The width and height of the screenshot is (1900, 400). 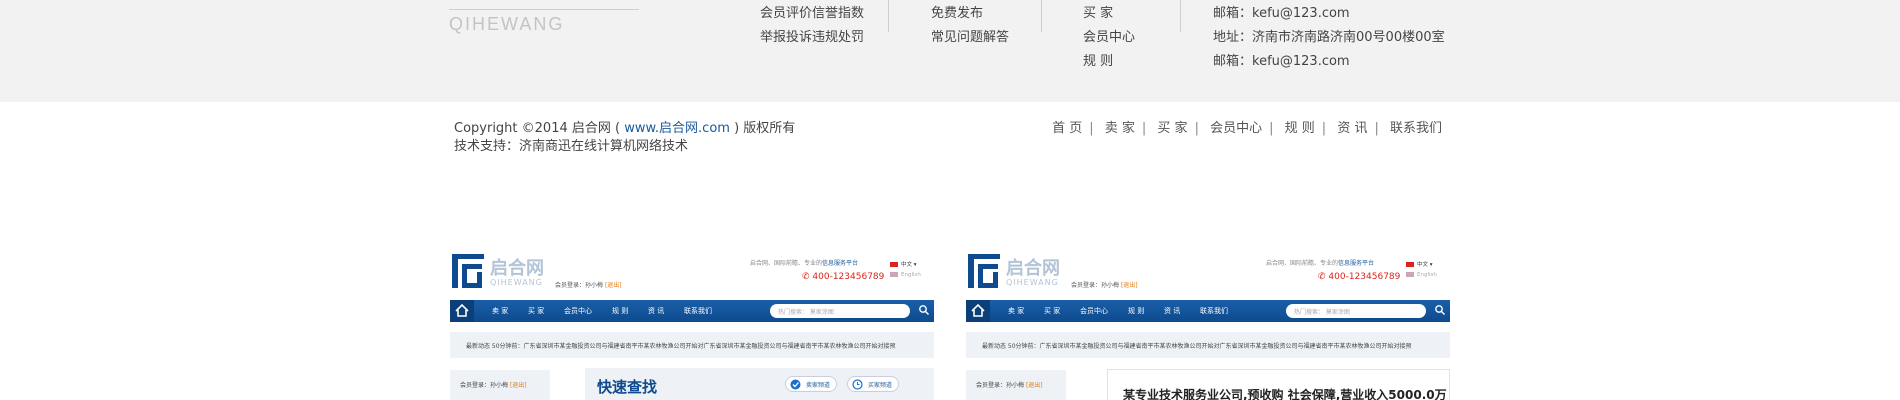 I want to click on bottom-nav: 首 页 | 卖 家 | 买 家 | 会员中心 | 规 则 | 资 讯 | 联系我们, so click(x=1247, y=128).